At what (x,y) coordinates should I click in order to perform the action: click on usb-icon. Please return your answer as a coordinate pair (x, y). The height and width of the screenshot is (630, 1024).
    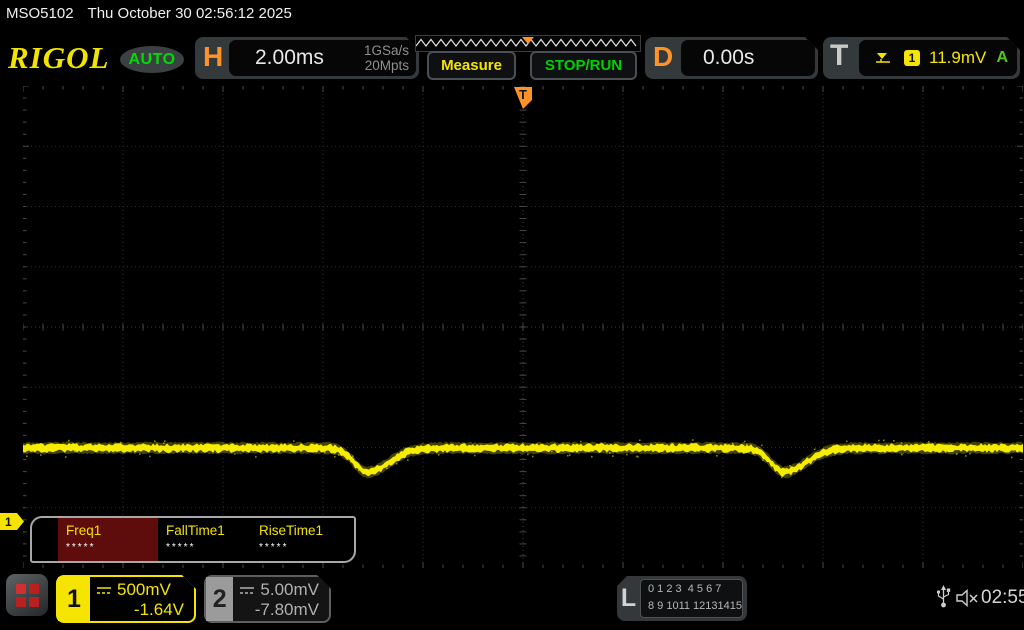
    Looking at the image, I should click on (943, 596).